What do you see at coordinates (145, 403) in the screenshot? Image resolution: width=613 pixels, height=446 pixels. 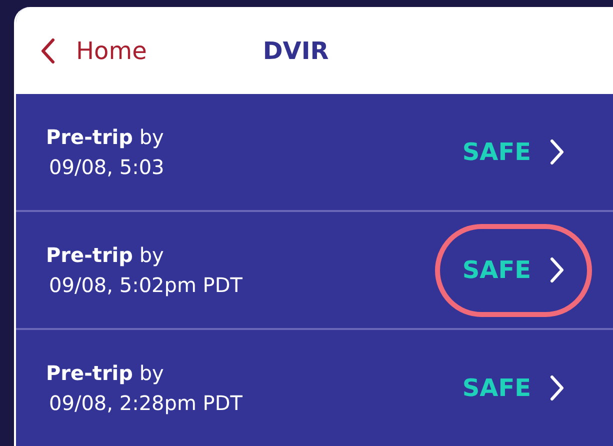 I see `report-time: 09/08, 2:28pm PDT` at bounding box center [145, 403].